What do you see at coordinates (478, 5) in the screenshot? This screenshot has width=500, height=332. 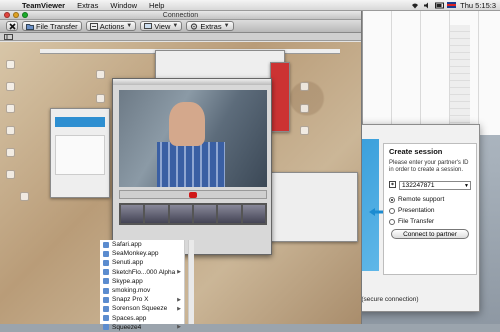 I see `menubar-clock: Thu 5:15:3` at bounding box center [478, 5].